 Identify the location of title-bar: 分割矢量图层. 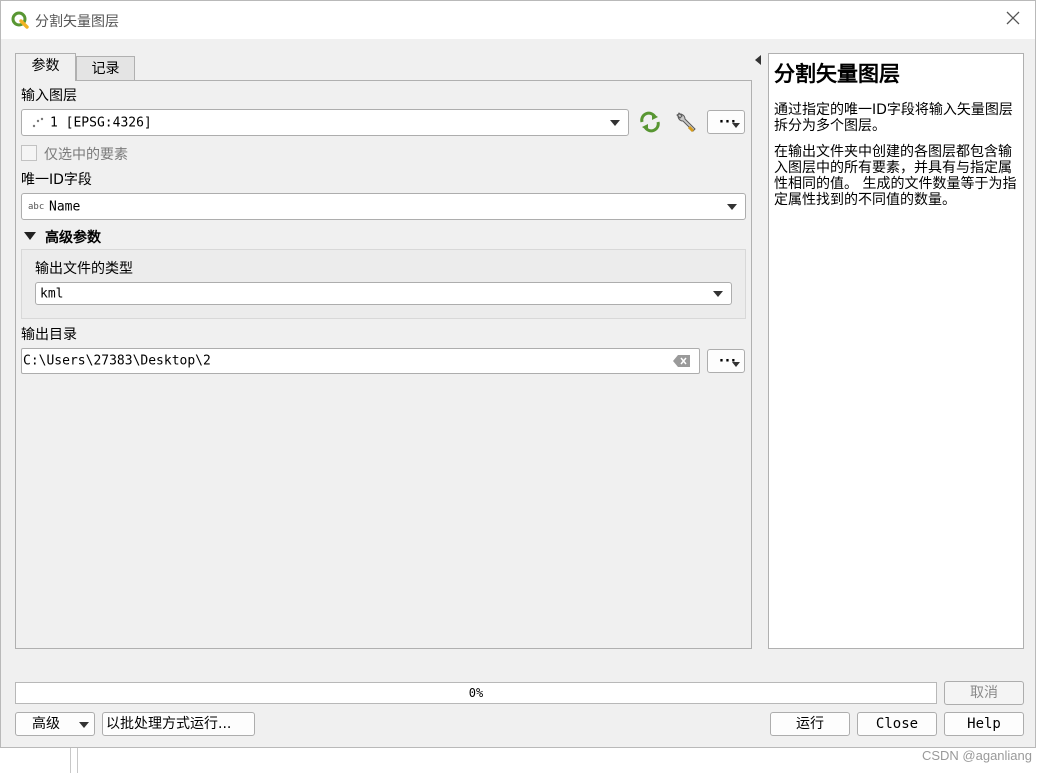
(518, 20).